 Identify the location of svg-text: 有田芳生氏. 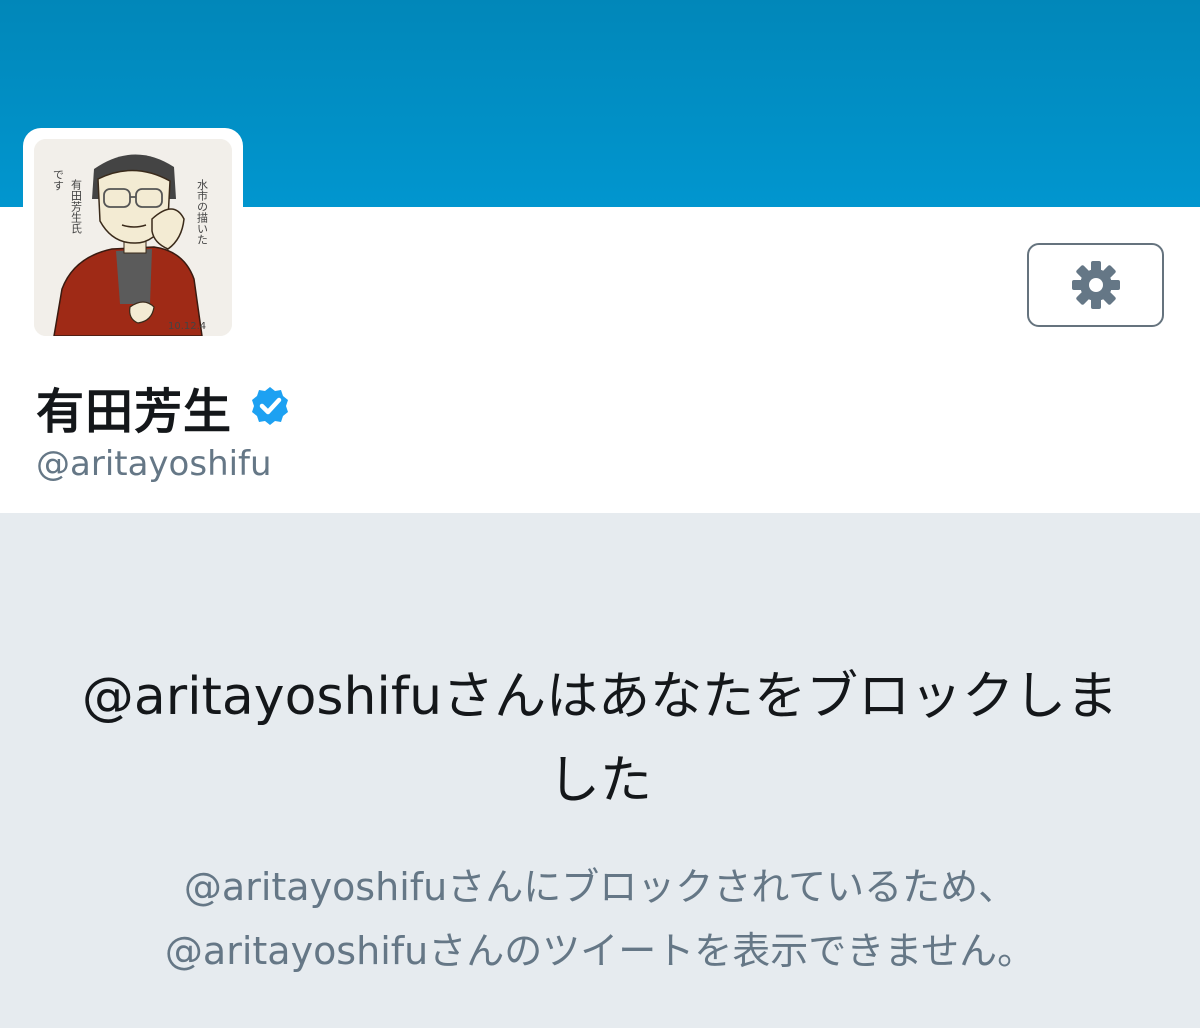
(76, 206).